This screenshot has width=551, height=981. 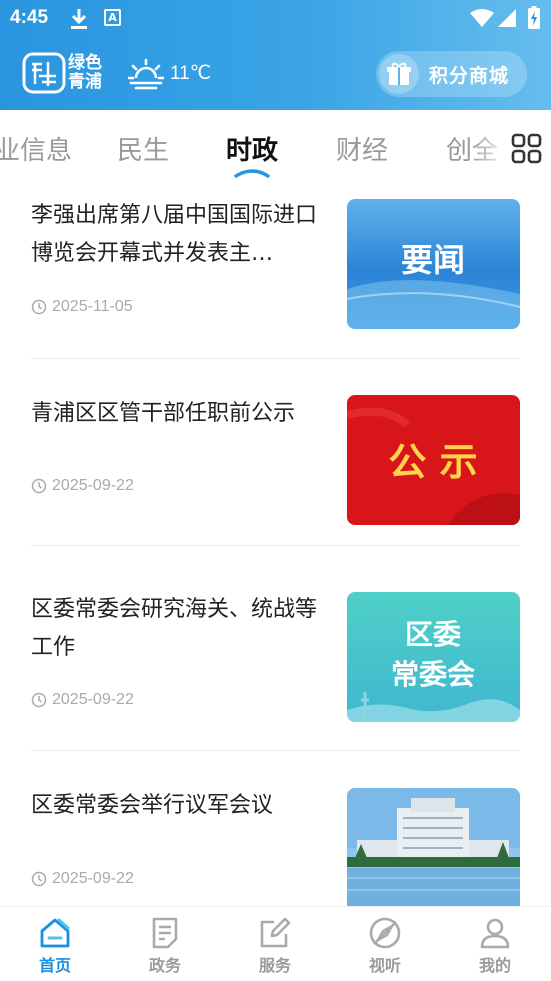 What do you see at coordinates (79, 19) in the screenshot?
I see `download-icon` at bounding box center [79, 19].